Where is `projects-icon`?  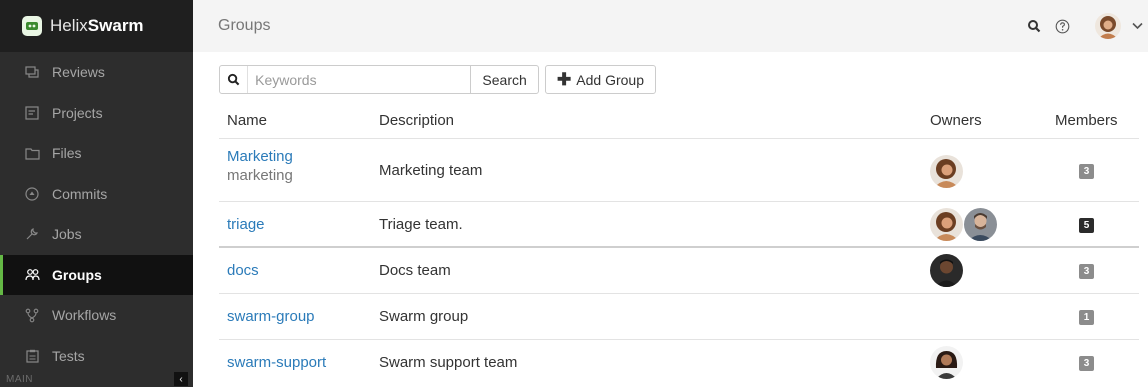 projects-icon is located at coordinates (32, 113).